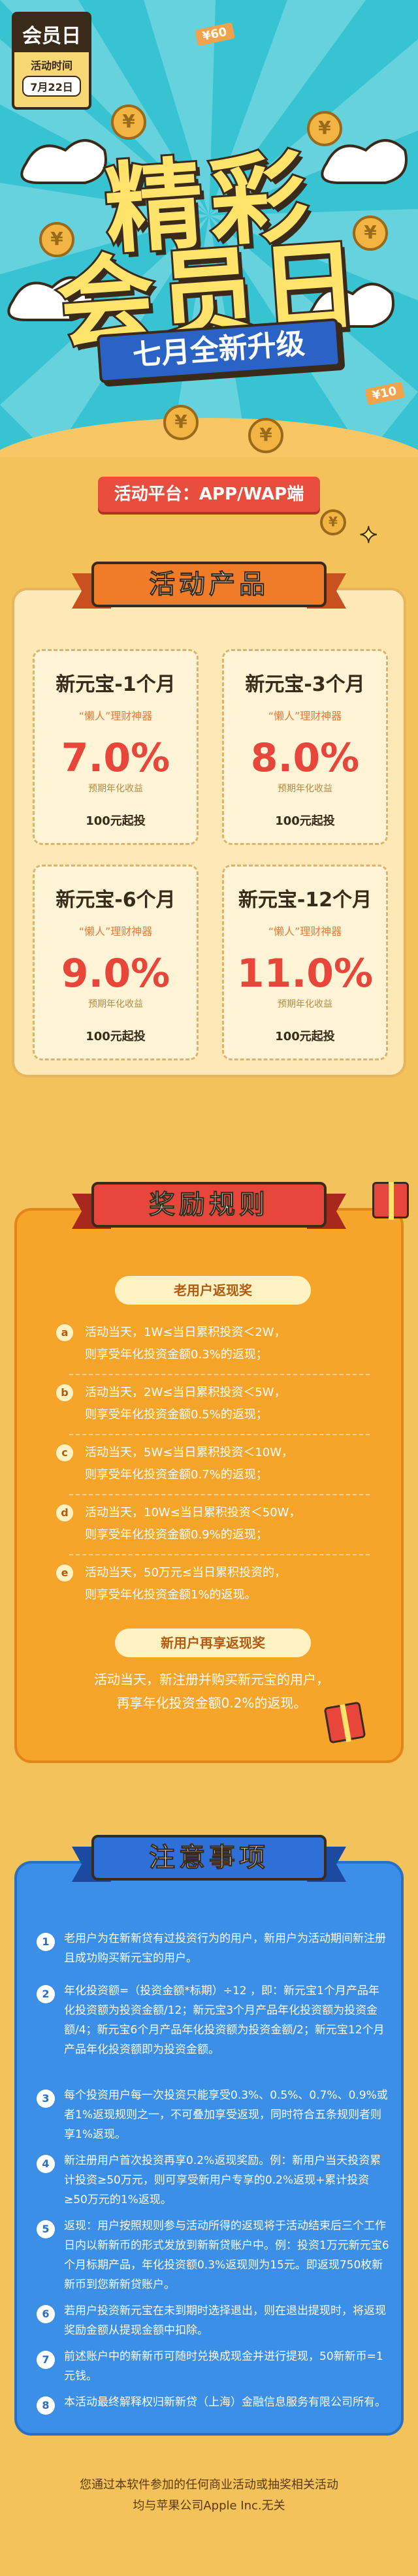  What do you see at coordinates (225, 2403) in the screenshot?
I see `note-text: 本活动最终解释权归新新贷（上海）金融信息服务有限公司所有。` at bounding box center [225, 2403].